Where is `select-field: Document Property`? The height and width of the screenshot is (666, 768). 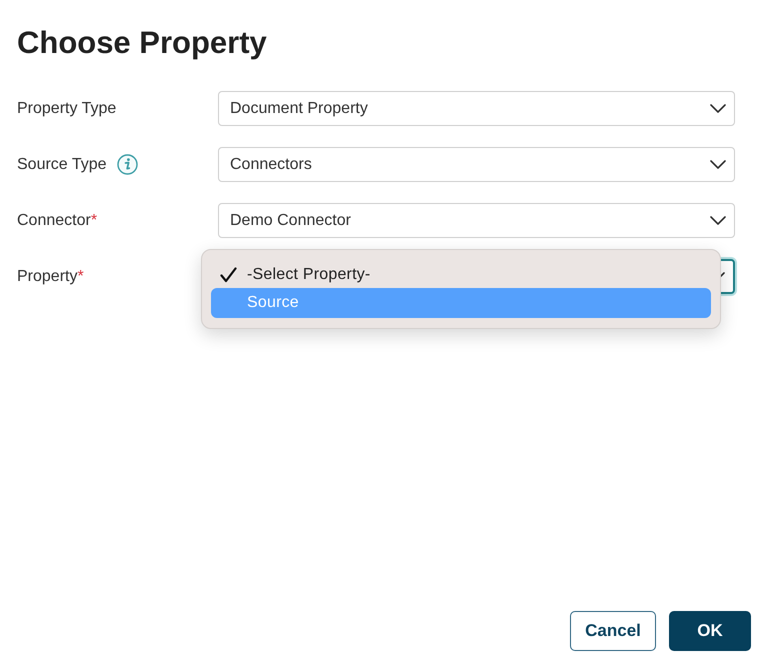
select-field: Document Property is located at coordinates (476, 108).